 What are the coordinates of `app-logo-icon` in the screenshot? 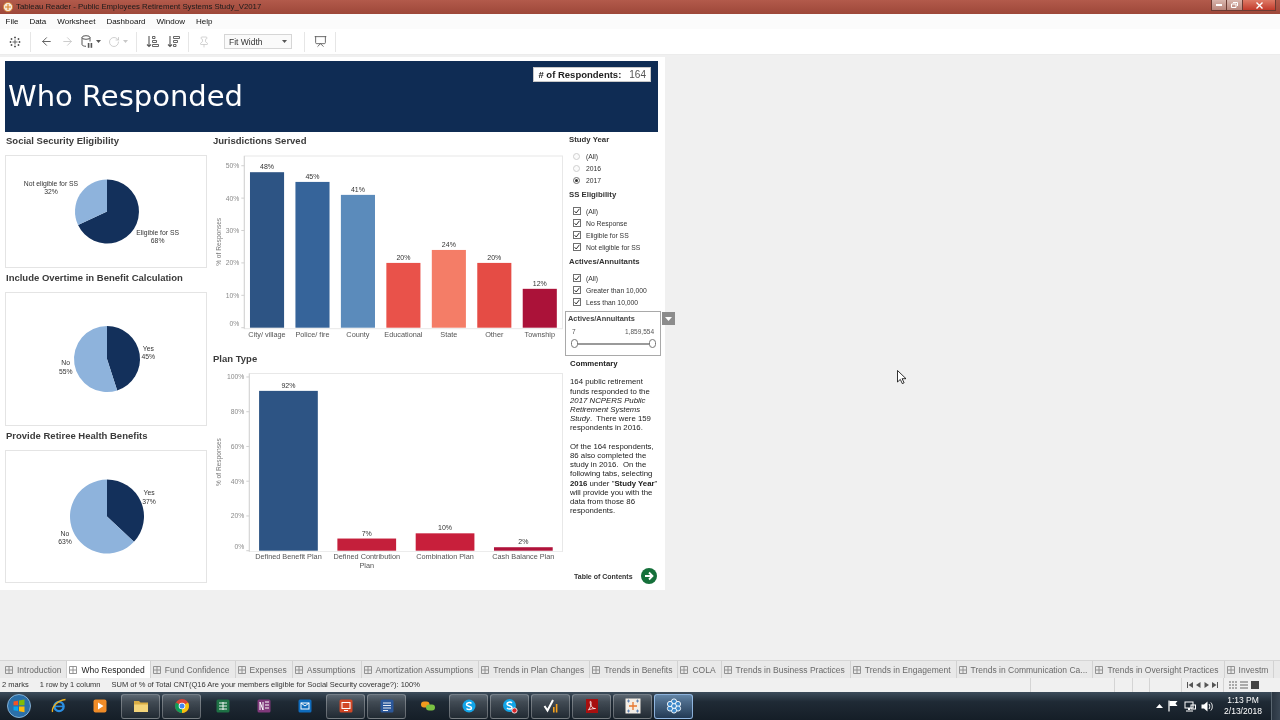 It's located at (8, 7).